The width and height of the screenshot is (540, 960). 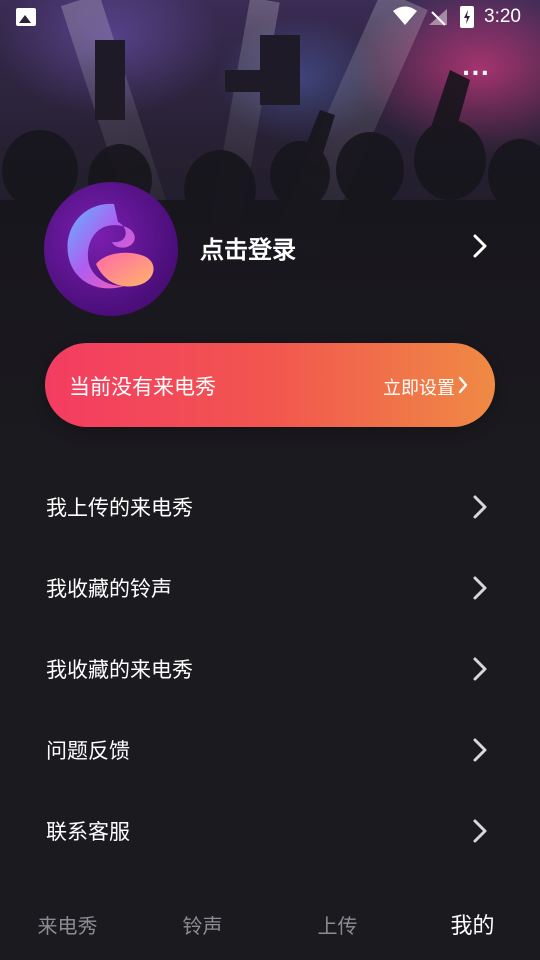 I want to click on banner-message: 当前没有来电秀, so click(x=142, y=387).